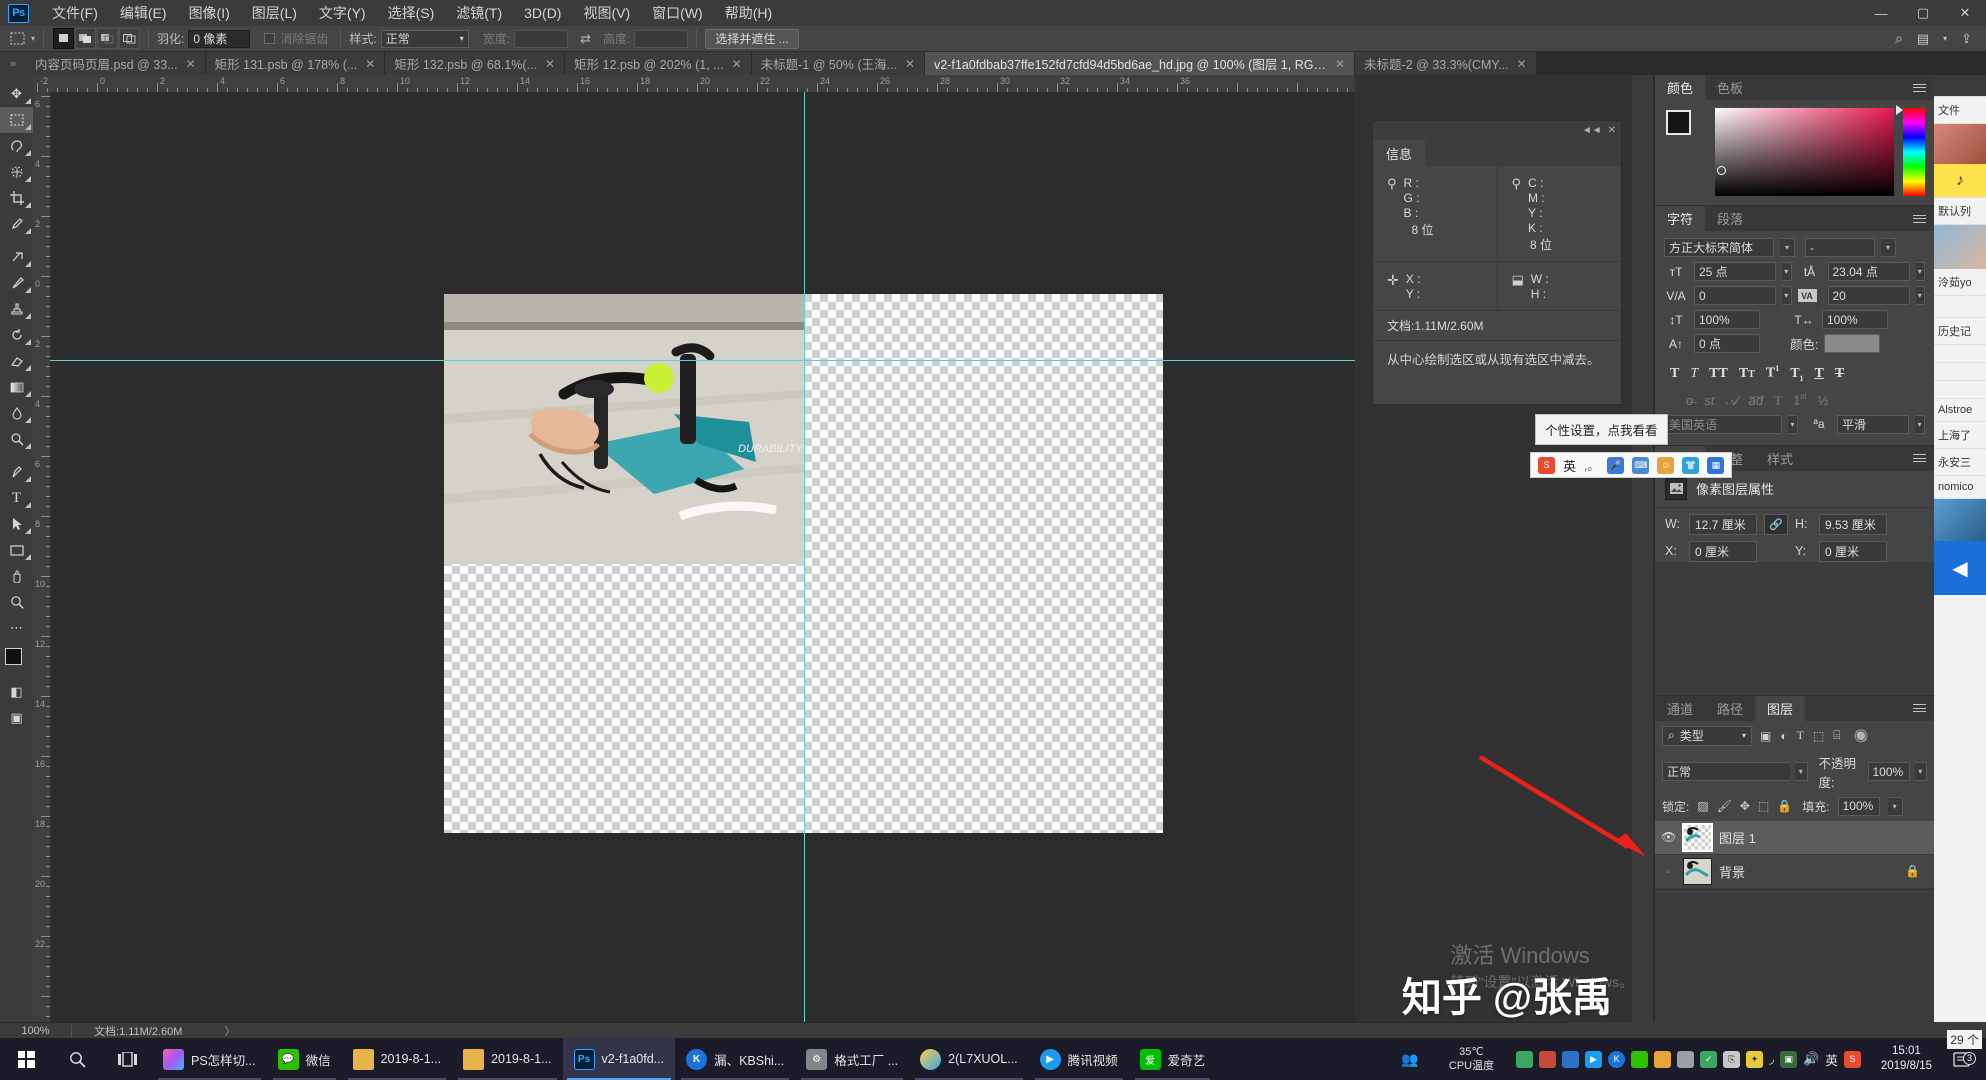 Image resolution: width=1986 pixels, height=1080 pixels. What do you see at coordinates (1771, 1059) in the screenshot?
I see `wifi-icon: ◞` at bounding box center [1771, 1059].